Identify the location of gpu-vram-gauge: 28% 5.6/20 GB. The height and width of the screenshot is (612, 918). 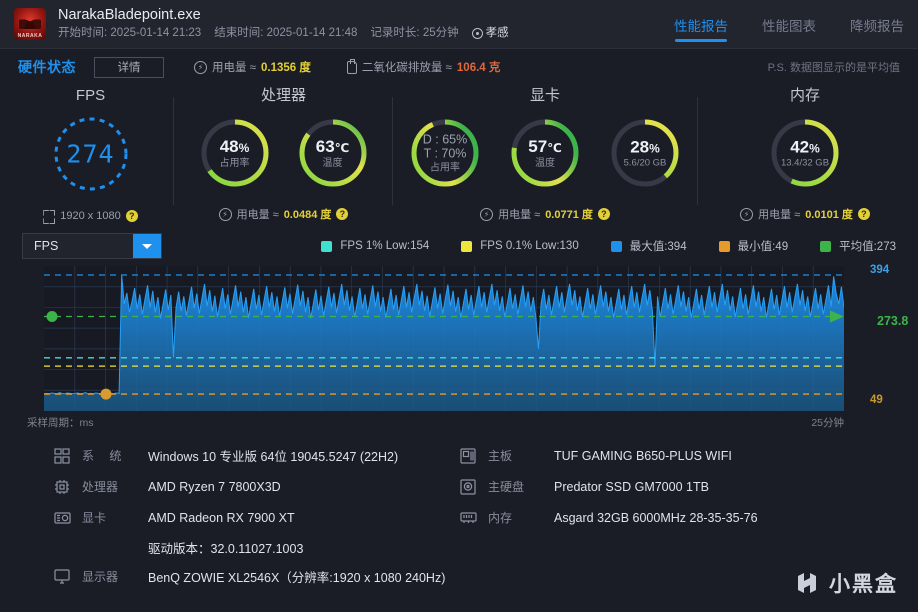
(645, 153).